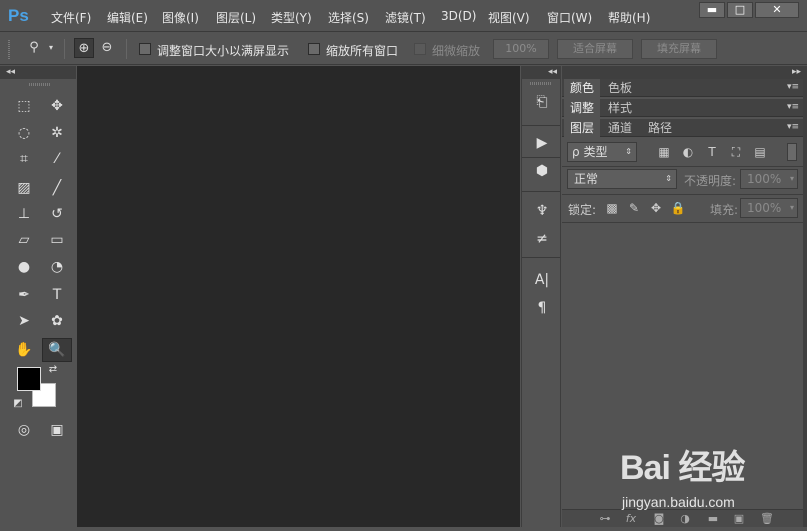 The image size is (807, 531). I want to click on options-separator, so click(64, 49).